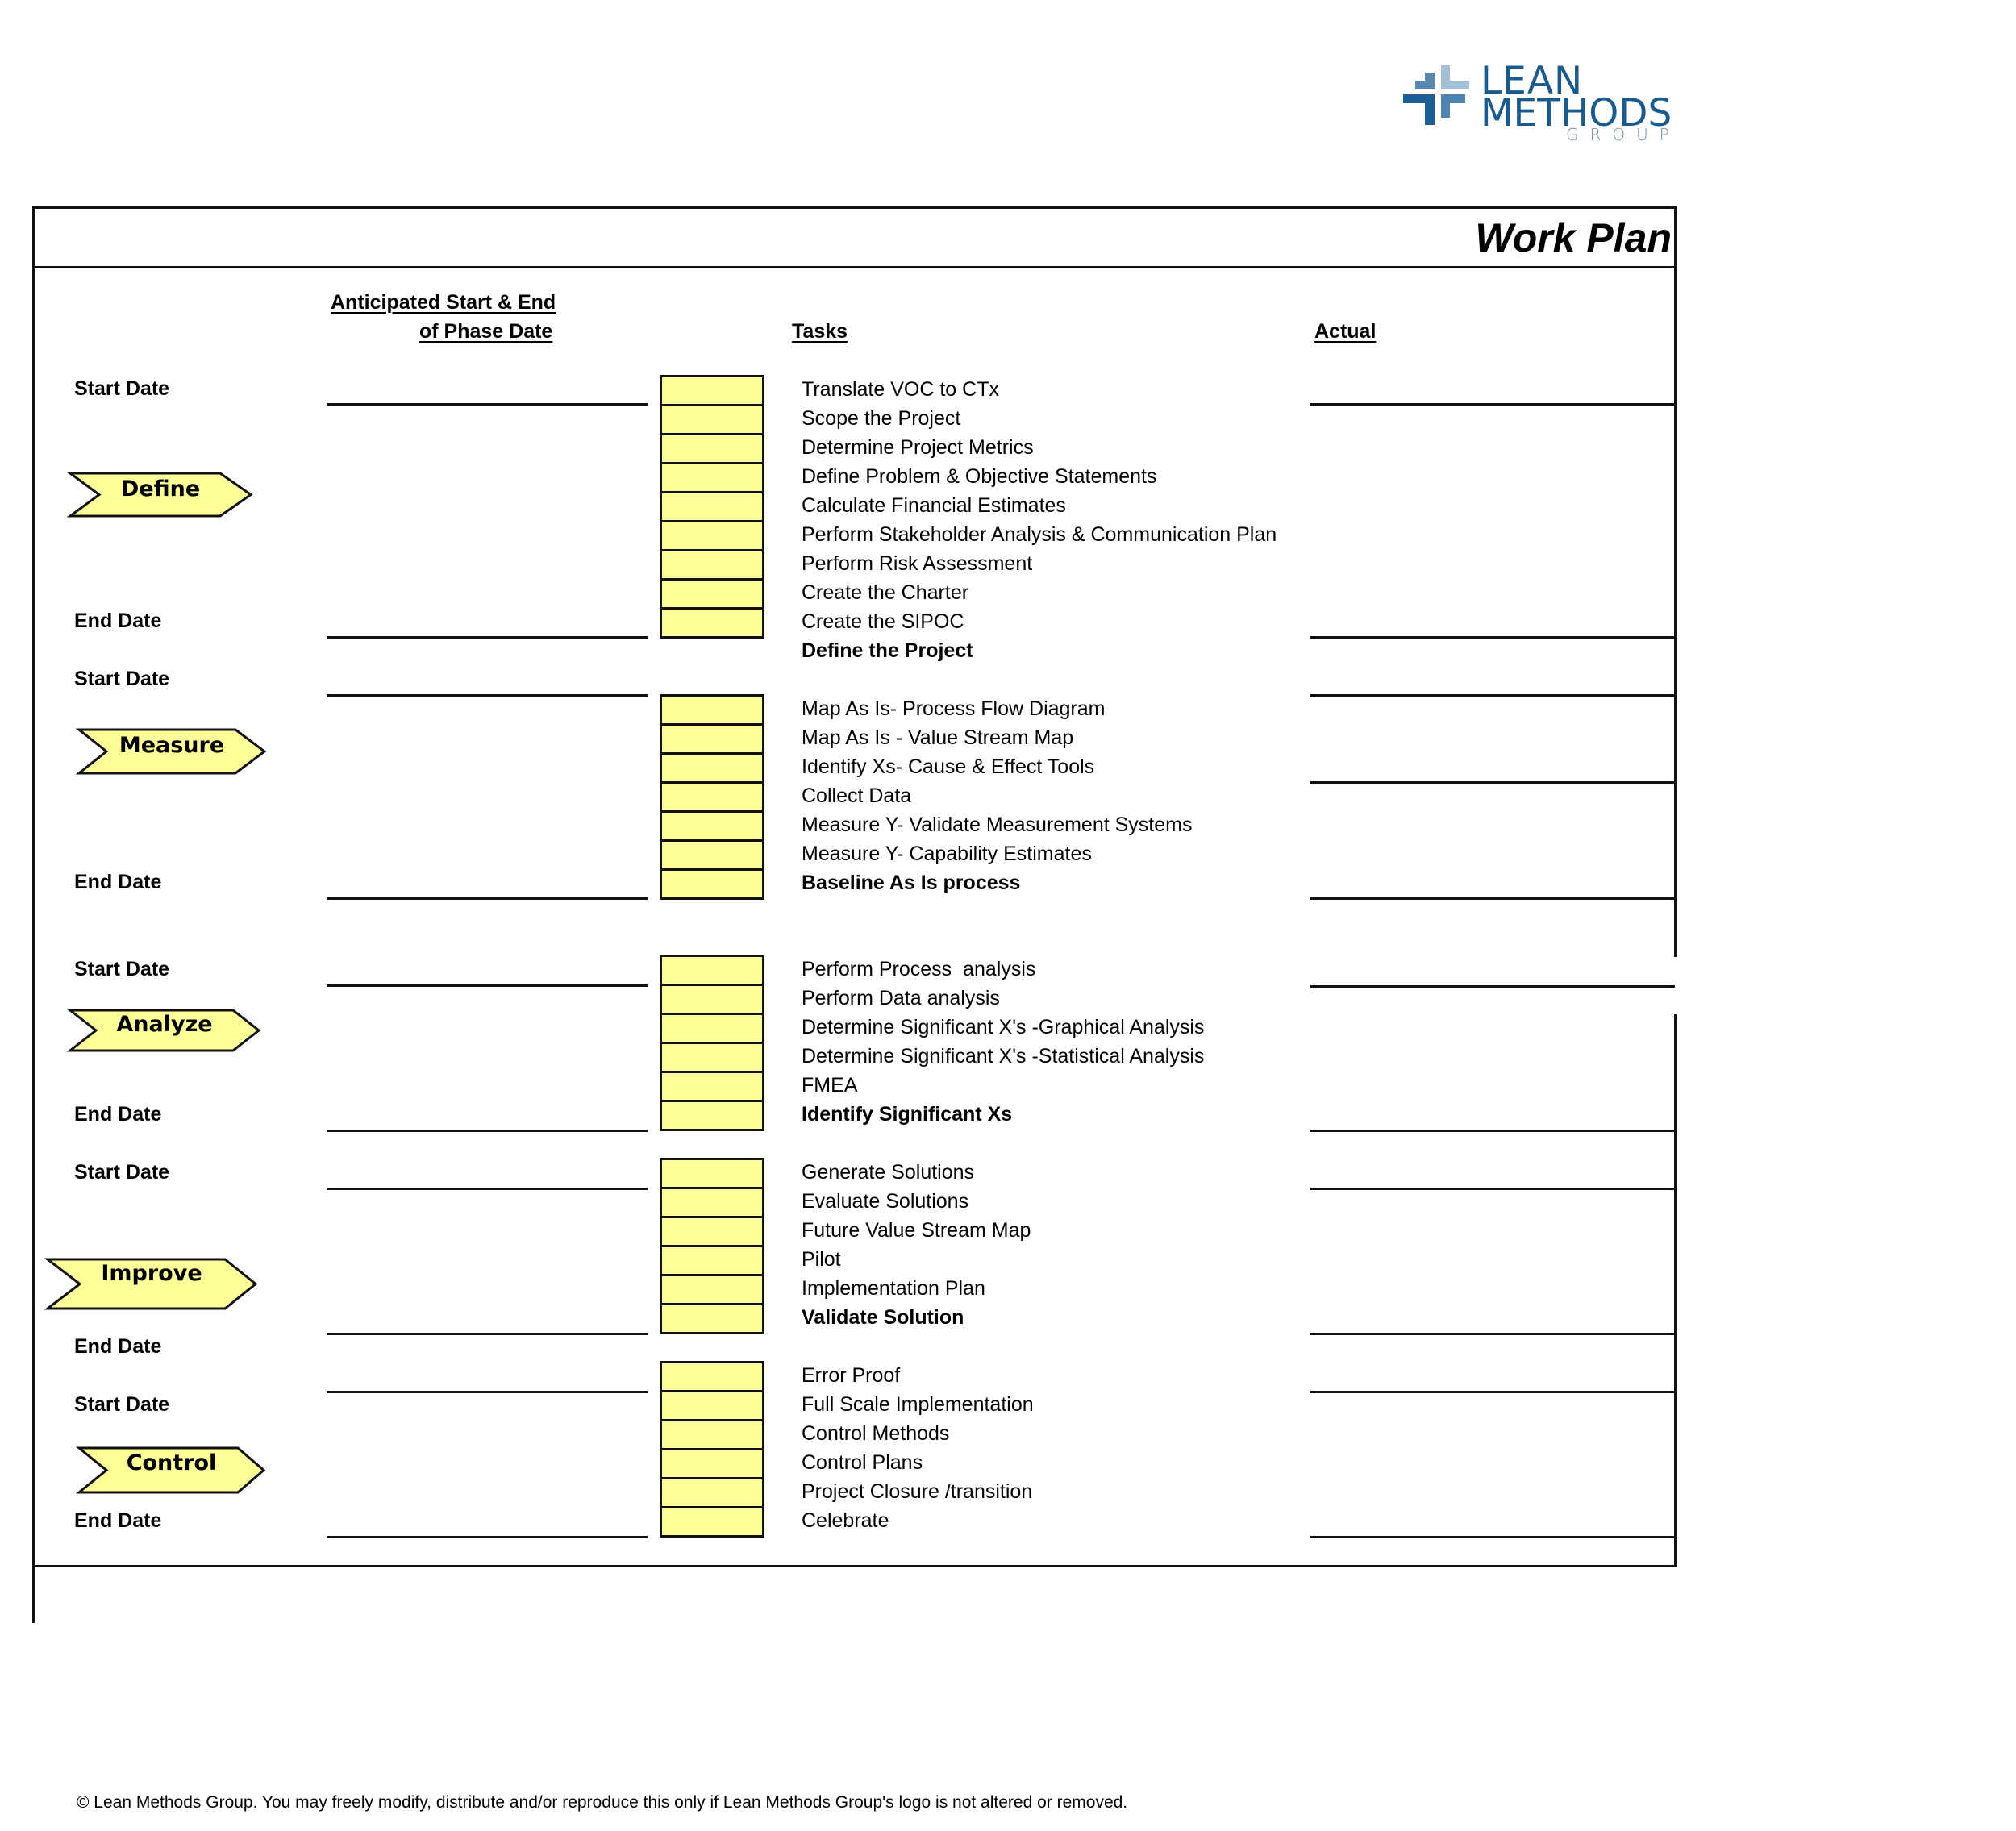 The image size is (2016, 1831). I want to click on analyze-actual-end-field, so click(1491, 1116).